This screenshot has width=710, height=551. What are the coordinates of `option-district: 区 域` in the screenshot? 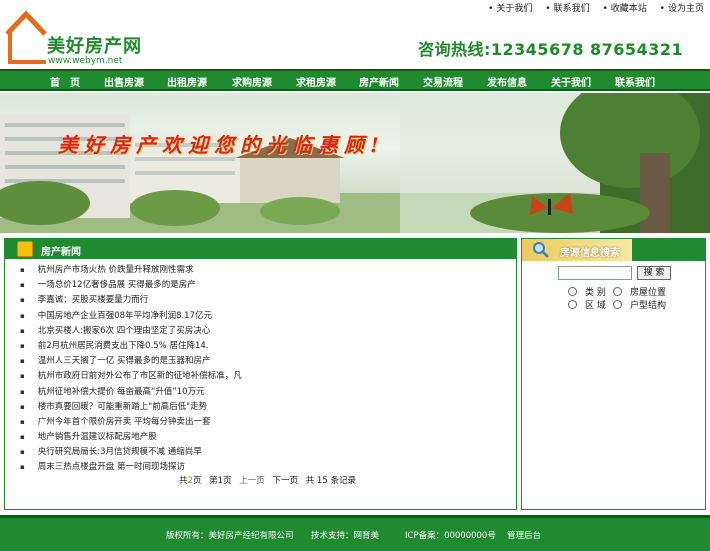 It's located at (587, 304).